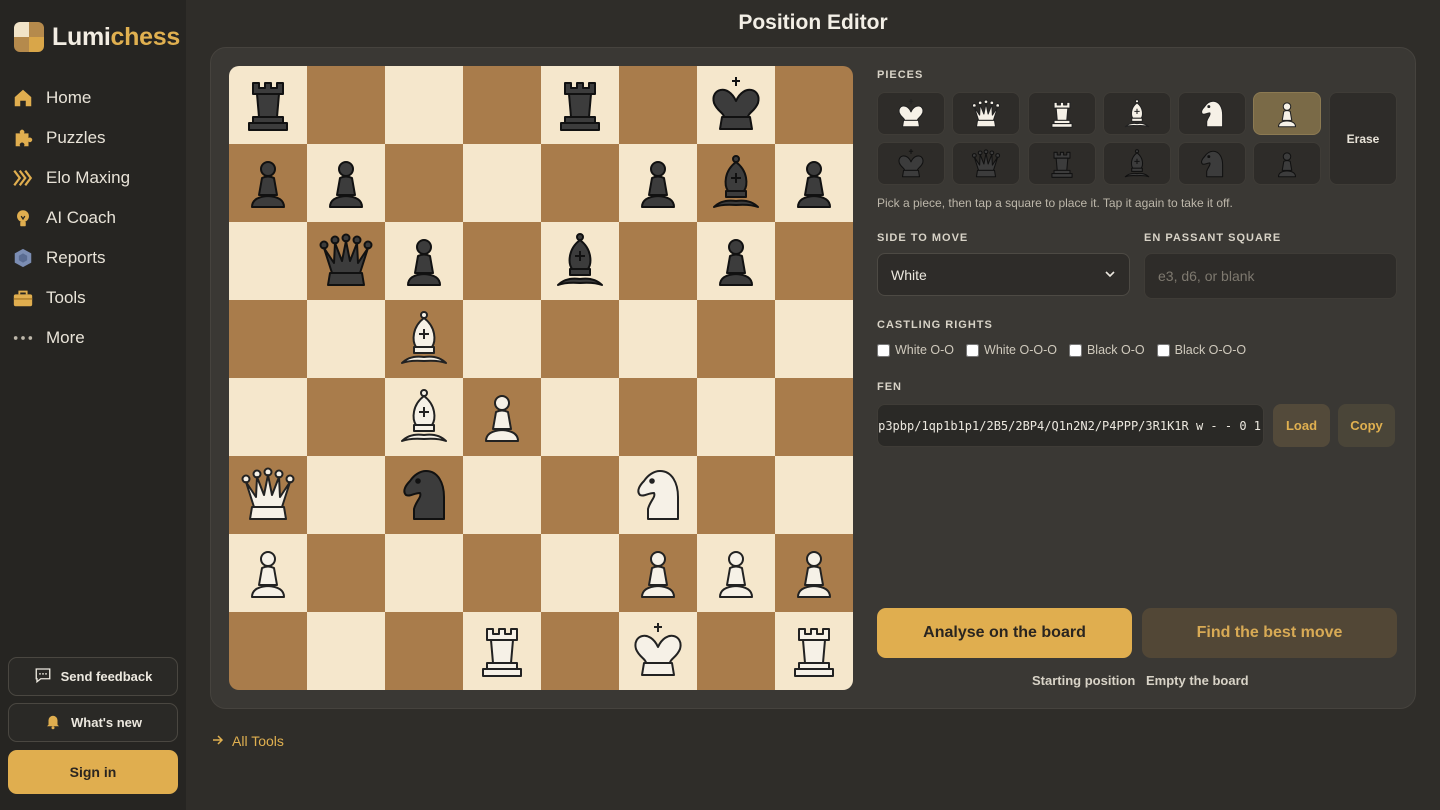 The image size is (1440, 810). Describe the element at coordinates (736, 417) in the screenshot. I see `square-g4` at that location.